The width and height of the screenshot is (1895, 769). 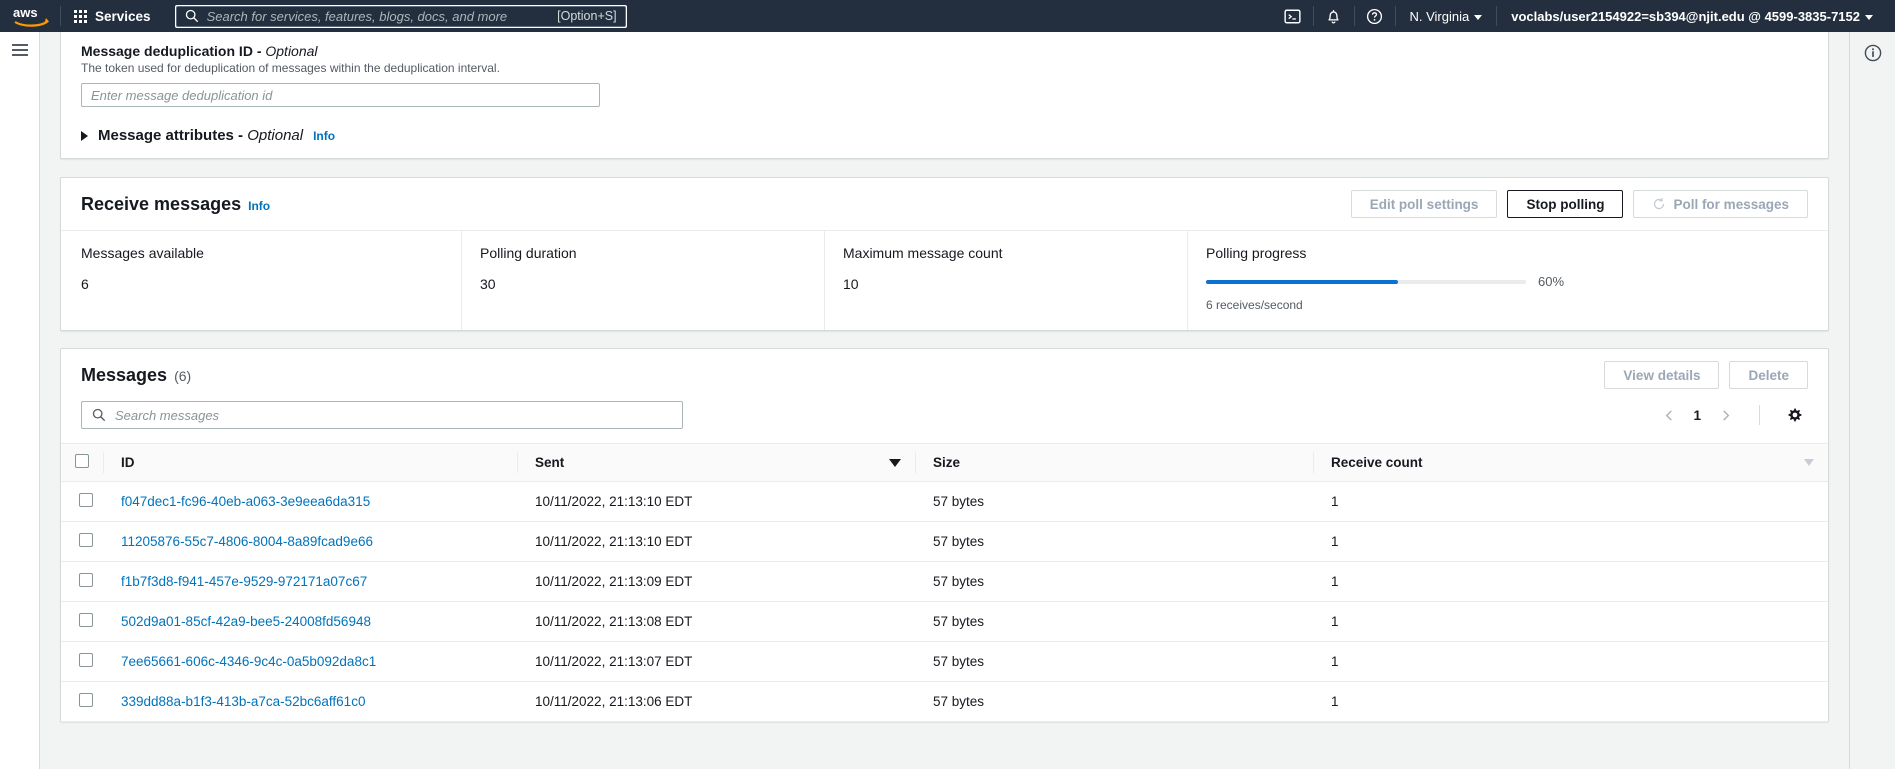 I want to click on cell-id: 502d9a01-85cf-42a9-bee5-24008fd56948, so click(x=310, y=621).